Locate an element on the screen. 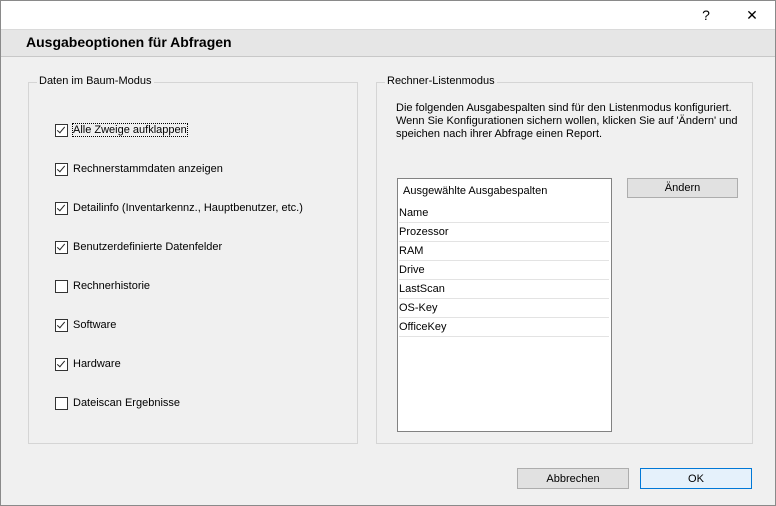 The width and height of the screenshot is (776, 506). list-item: RAM is located at coordinates (504, 251).